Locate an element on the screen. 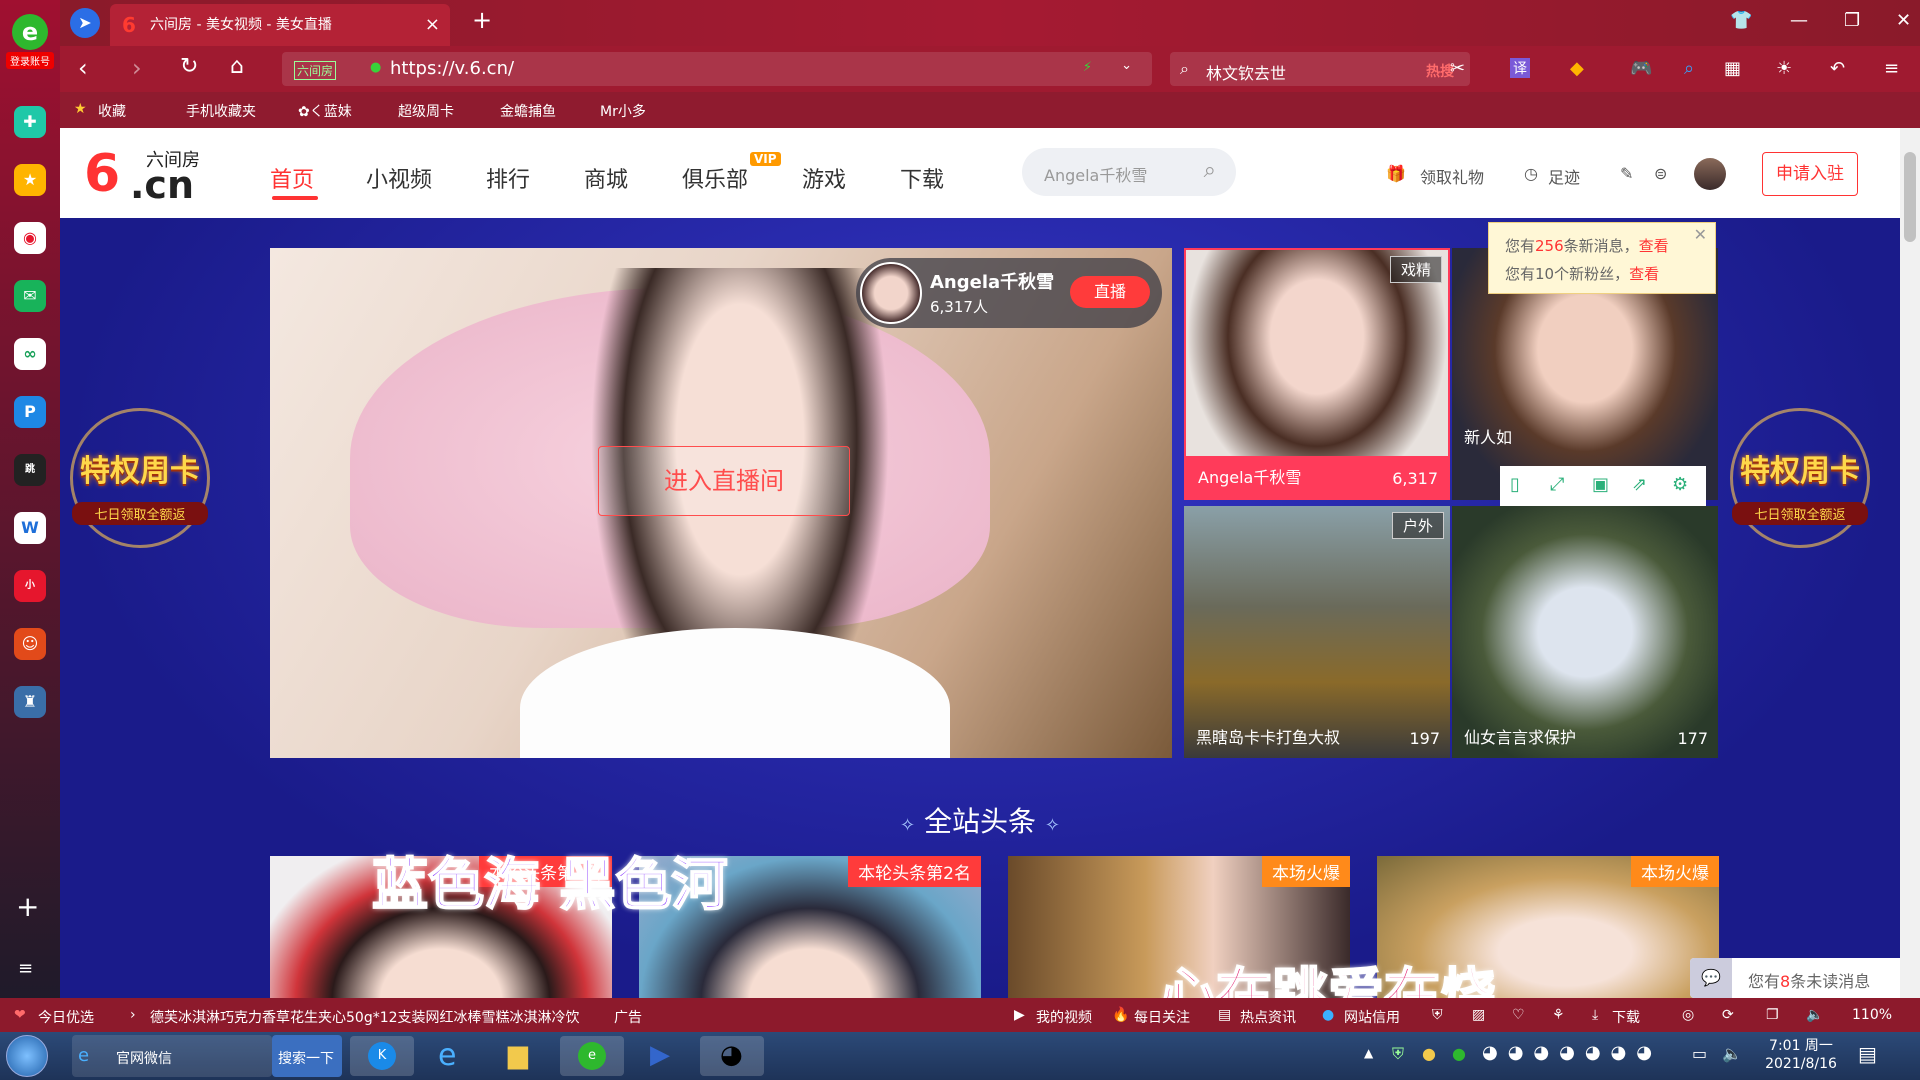  search-icon: ⌕ is located at coordinates (1210, 170).